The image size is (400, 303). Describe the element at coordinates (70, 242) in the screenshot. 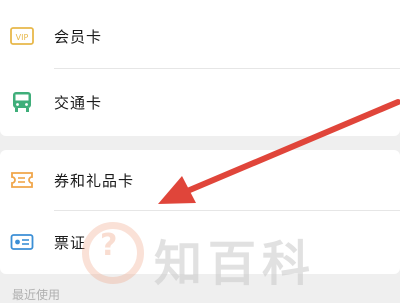

I see `menu-item-label: 票证` at that location.